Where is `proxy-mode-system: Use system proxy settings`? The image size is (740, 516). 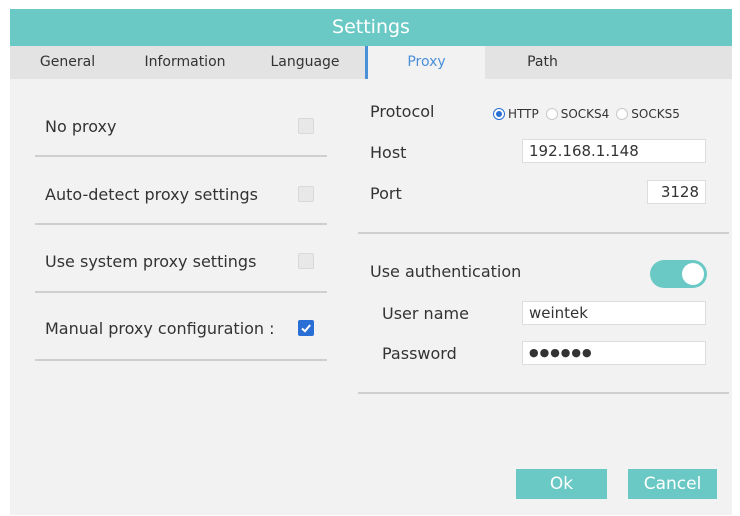 proxy-mode-system: Use system proxy settings is located at coordinates (181, 265).